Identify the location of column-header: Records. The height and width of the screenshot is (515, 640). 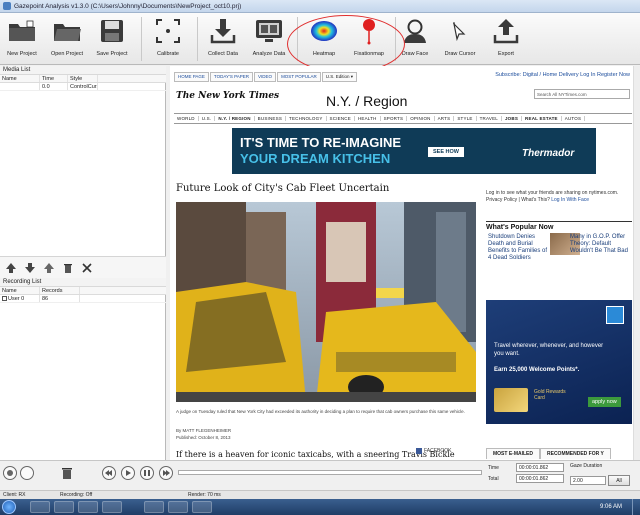
(60, 290).